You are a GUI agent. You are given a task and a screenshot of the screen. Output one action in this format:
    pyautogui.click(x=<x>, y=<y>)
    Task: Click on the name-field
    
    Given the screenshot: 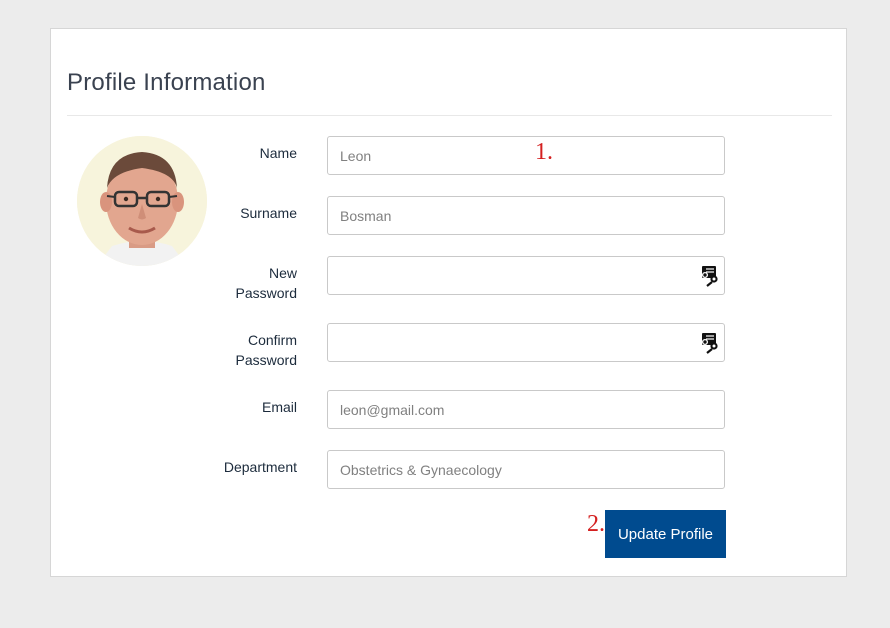 What is the action you would take?
    pyautogui.click(x=526, y=155)
    